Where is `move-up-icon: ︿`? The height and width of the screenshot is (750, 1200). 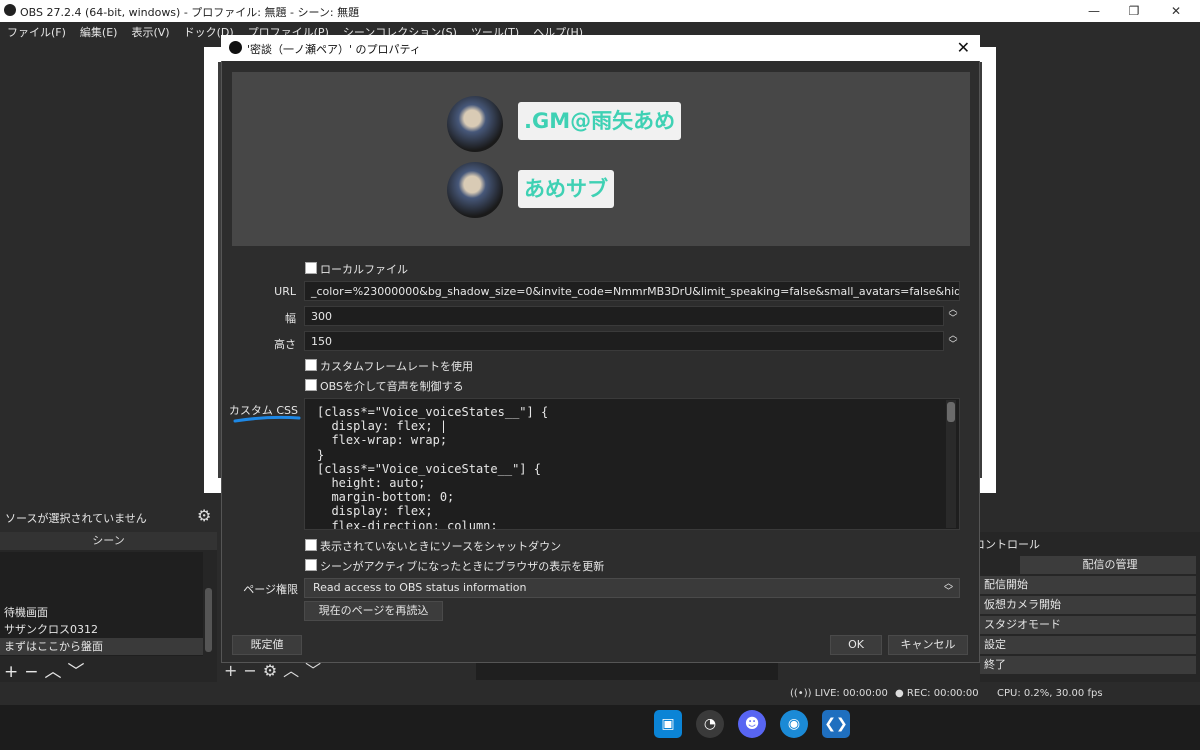
move-up-icon: ︿ is located at coordinates (56, 672).